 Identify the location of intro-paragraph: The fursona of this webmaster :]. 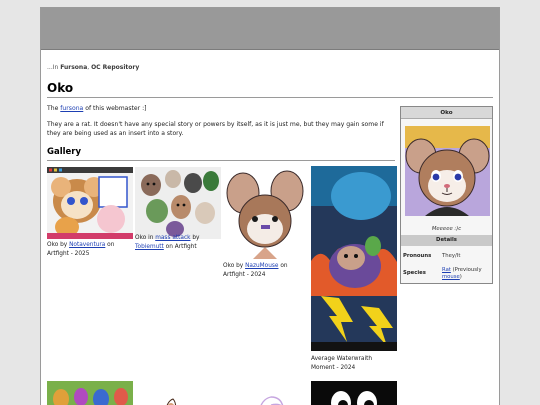
(221, 109).